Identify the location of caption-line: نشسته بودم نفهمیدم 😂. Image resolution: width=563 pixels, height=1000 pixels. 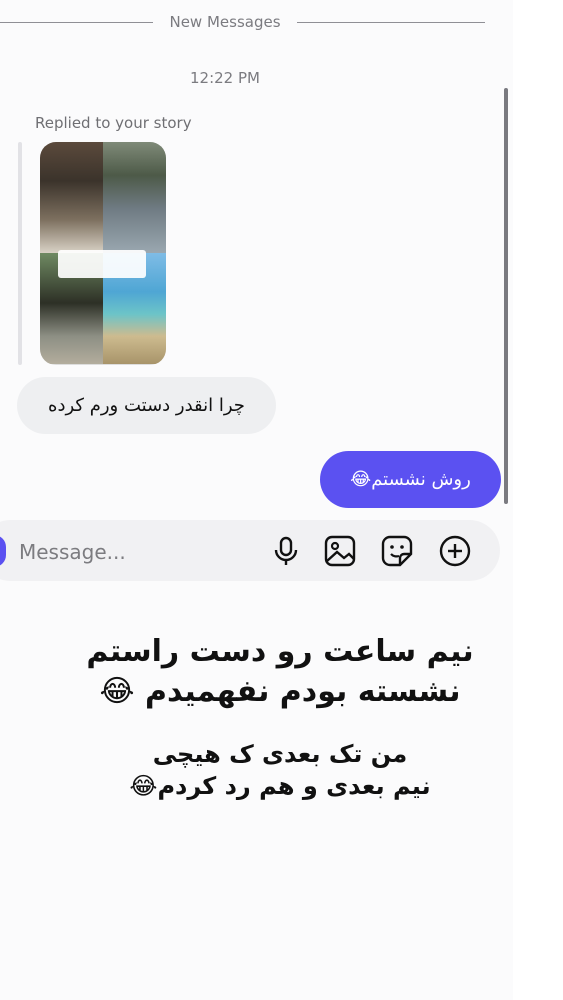
(280, 691).